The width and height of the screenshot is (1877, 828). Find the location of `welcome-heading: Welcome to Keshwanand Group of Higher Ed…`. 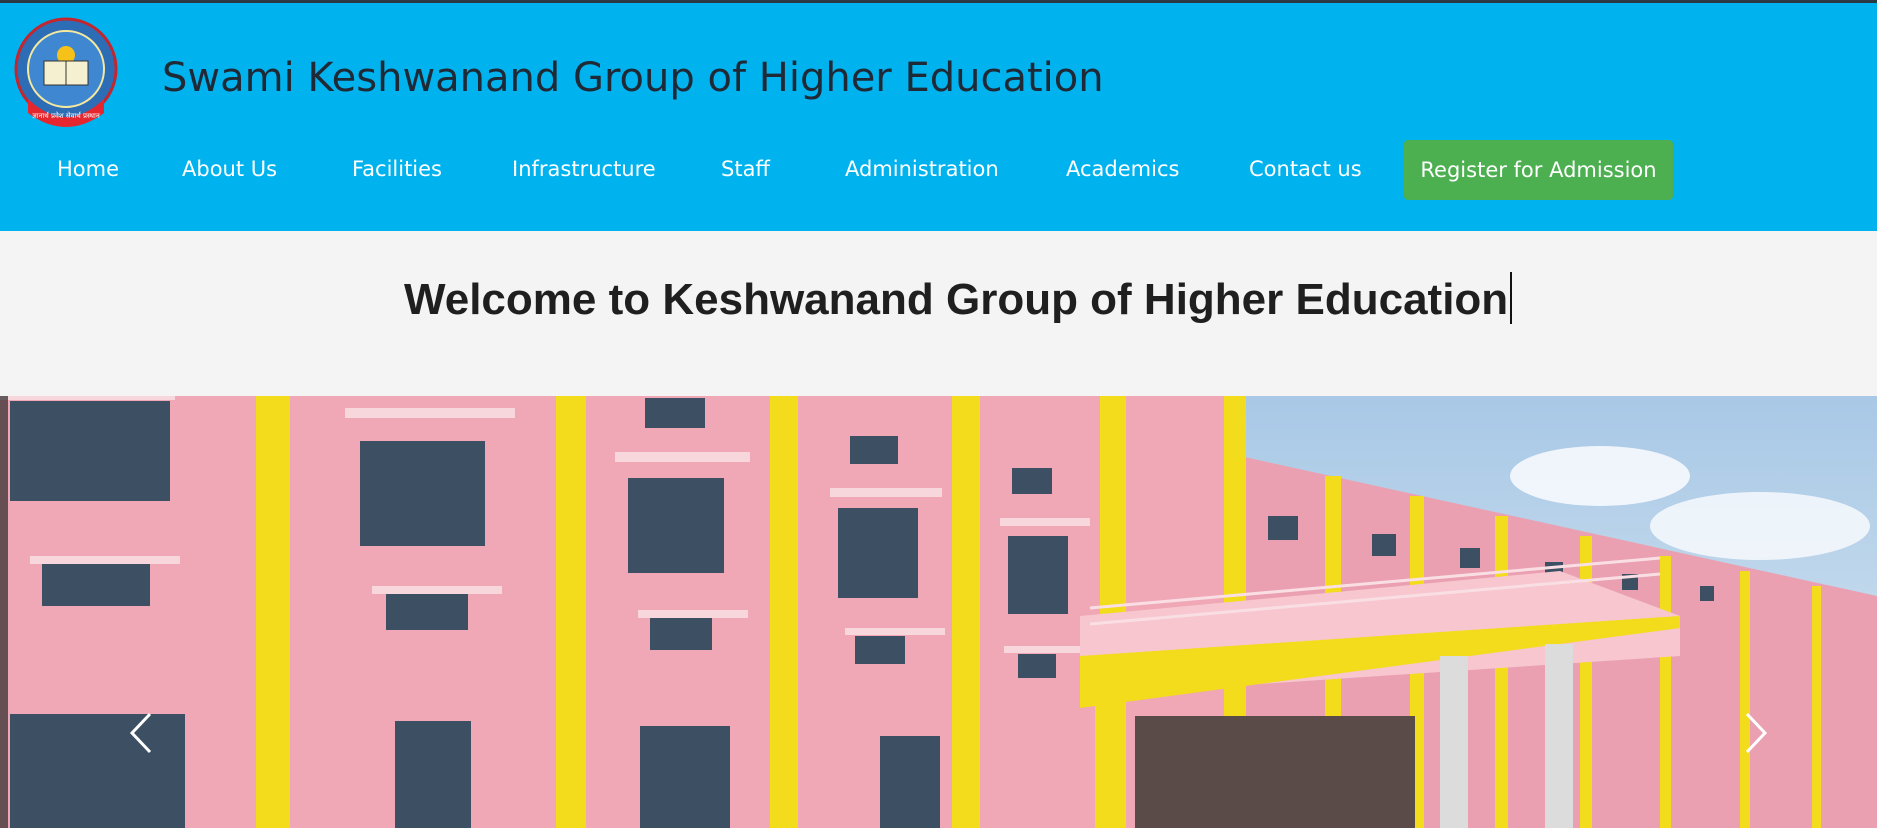

welcome-heading: Welcome to Keshwanand Group of Higher Ed… is located at coordinates (958, 298).